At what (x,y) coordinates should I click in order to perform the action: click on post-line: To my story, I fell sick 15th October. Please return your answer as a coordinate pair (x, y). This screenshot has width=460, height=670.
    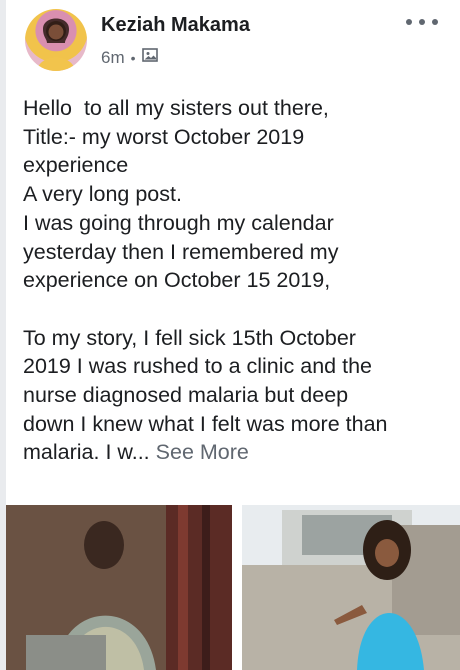
    Looking at the image, I should click on (189, 337).